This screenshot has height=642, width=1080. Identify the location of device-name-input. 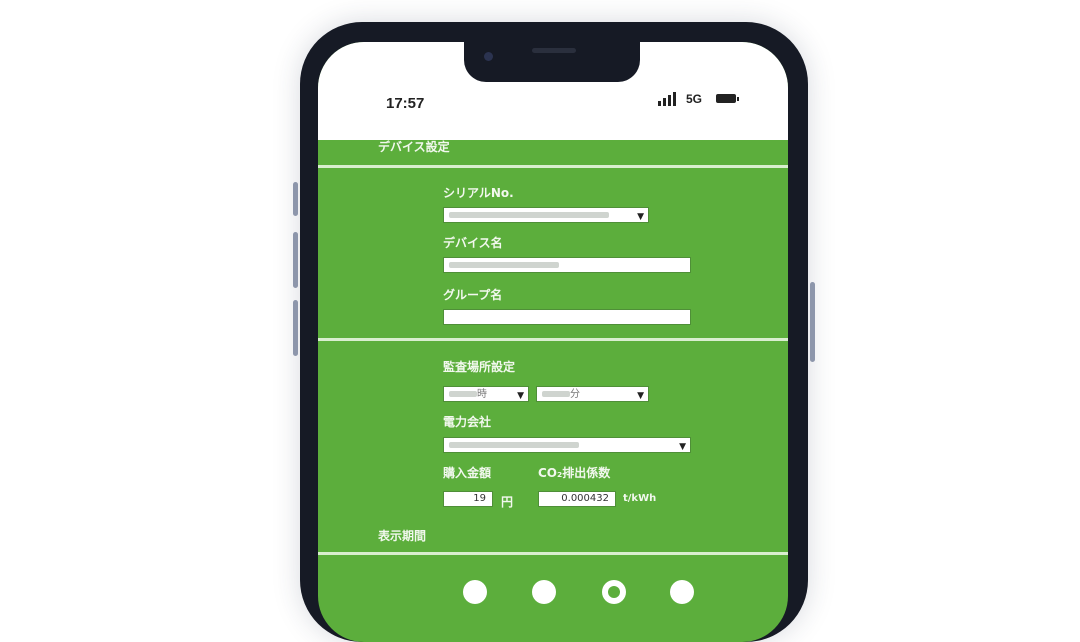
(567, 265).